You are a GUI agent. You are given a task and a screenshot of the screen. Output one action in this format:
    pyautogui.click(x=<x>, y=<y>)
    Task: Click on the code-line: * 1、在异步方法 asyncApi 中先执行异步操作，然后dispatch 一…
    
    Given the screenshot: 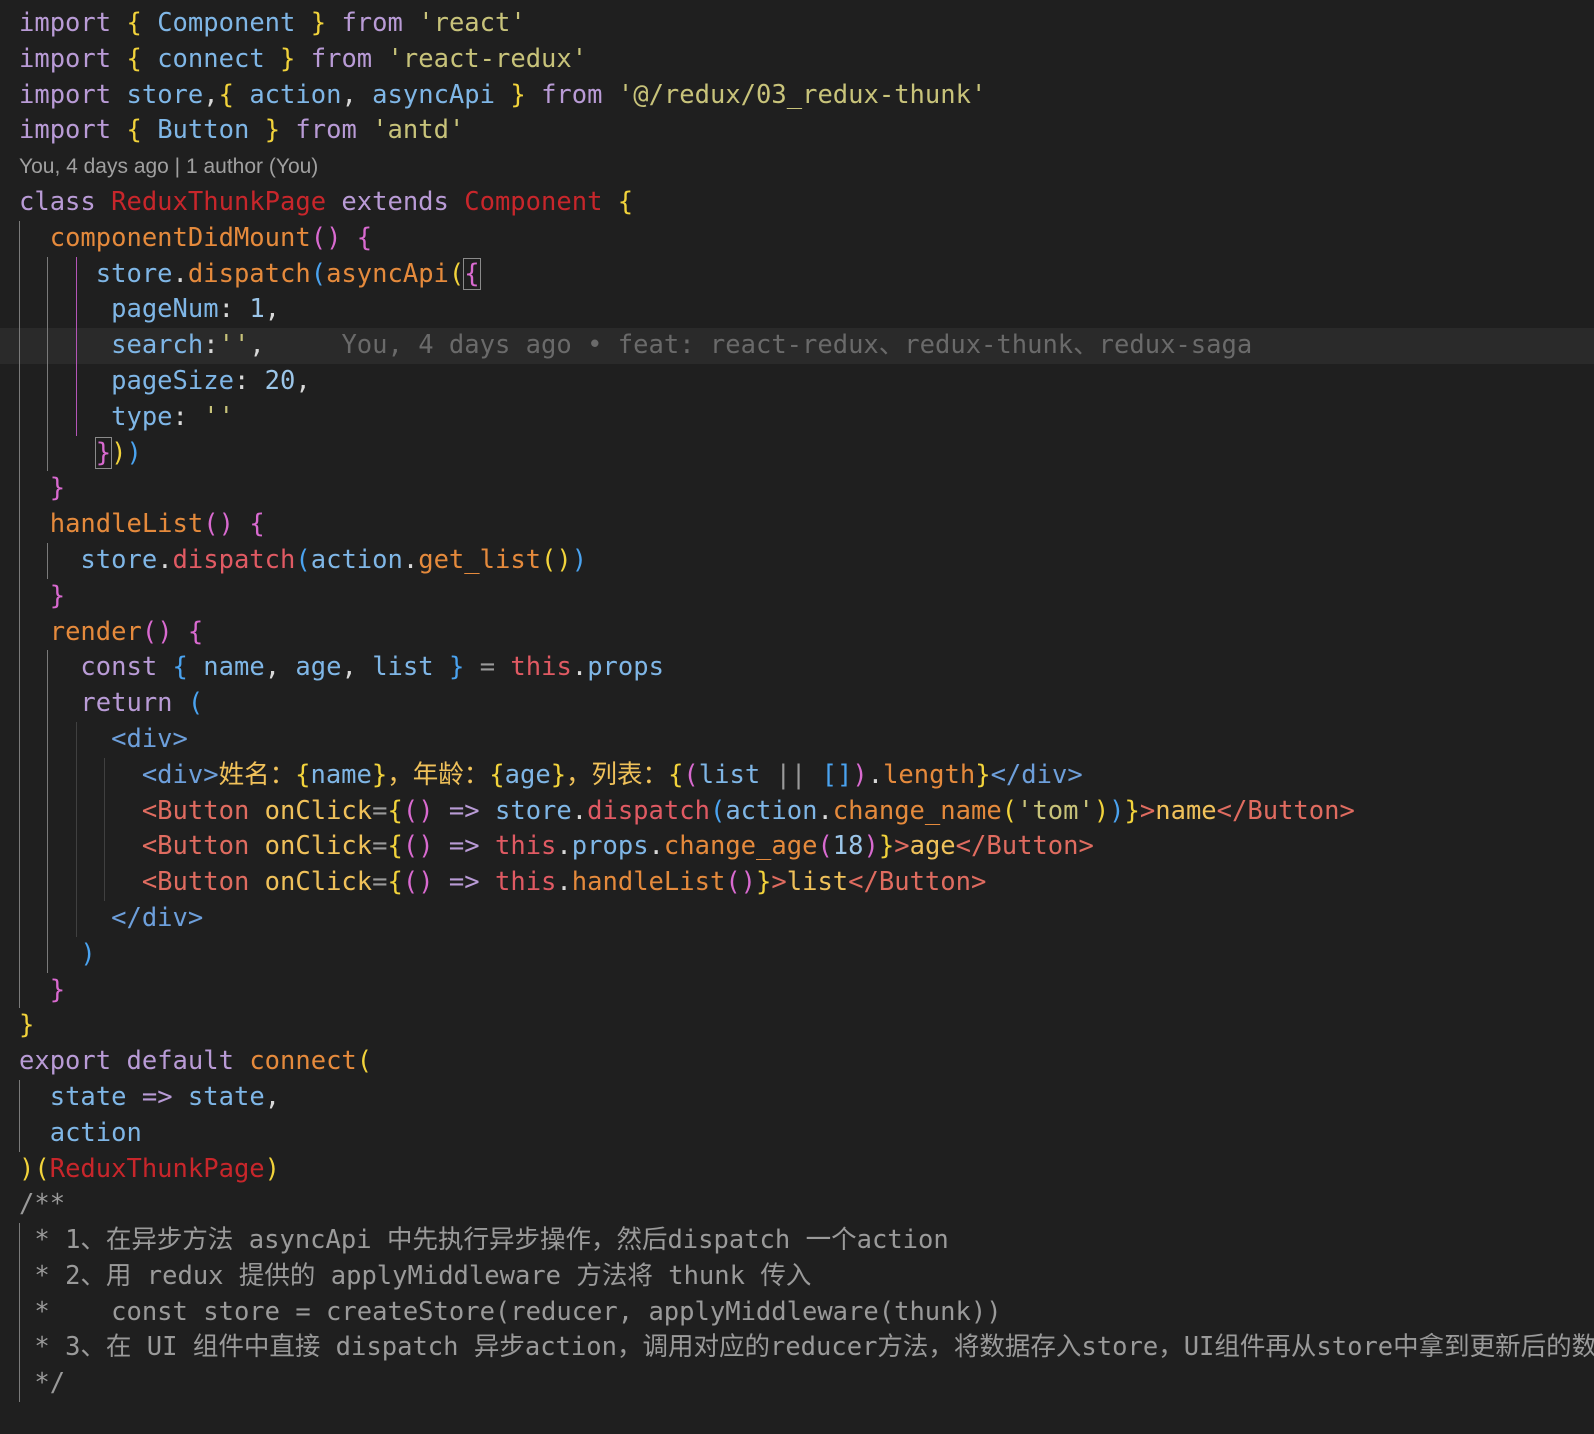 What is the action you would take?
    pyautogui.click(x=797, y=1241)
    